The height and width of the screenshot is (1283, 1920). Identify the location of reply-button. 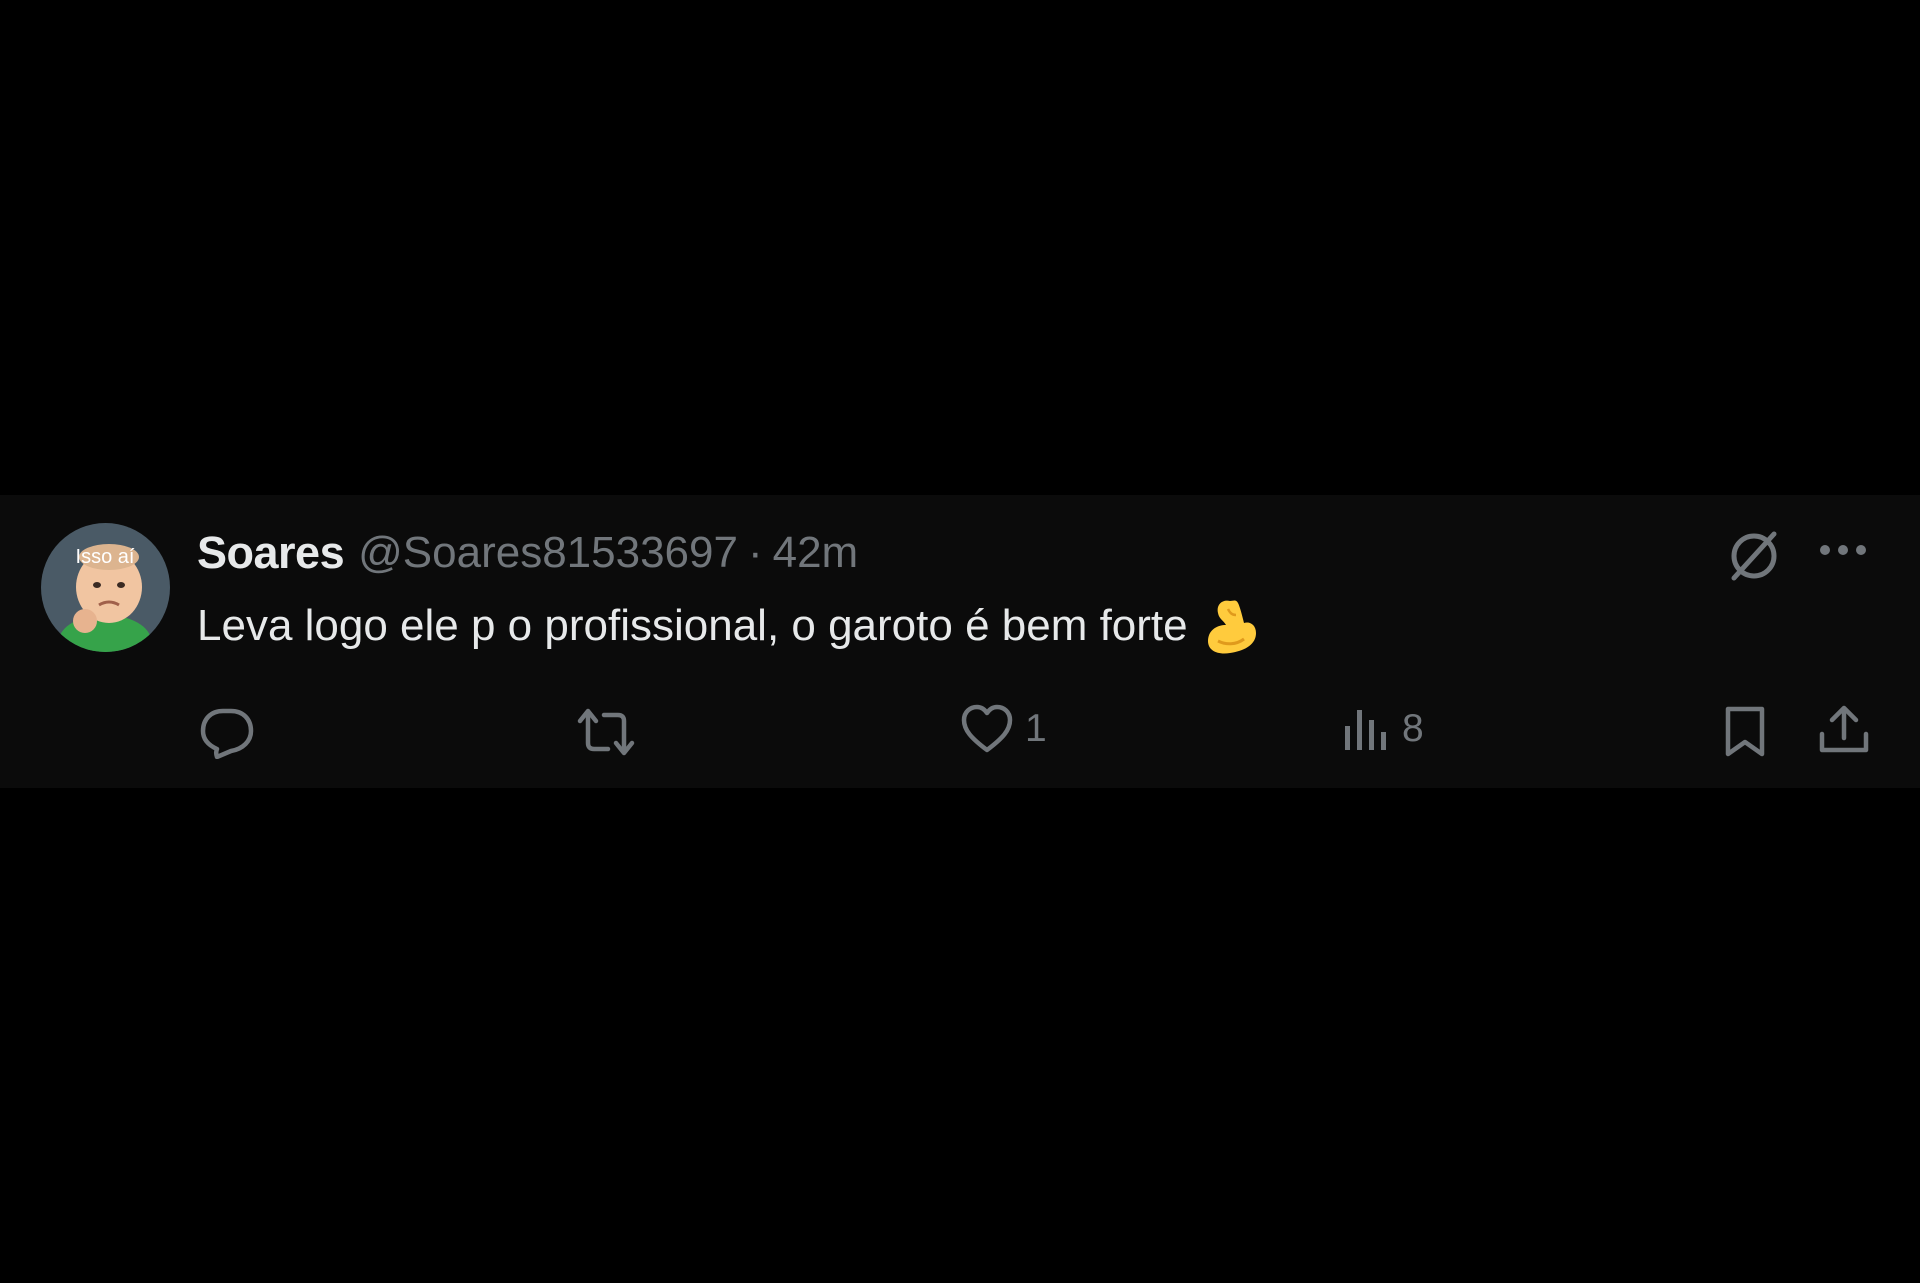
(227, 733).